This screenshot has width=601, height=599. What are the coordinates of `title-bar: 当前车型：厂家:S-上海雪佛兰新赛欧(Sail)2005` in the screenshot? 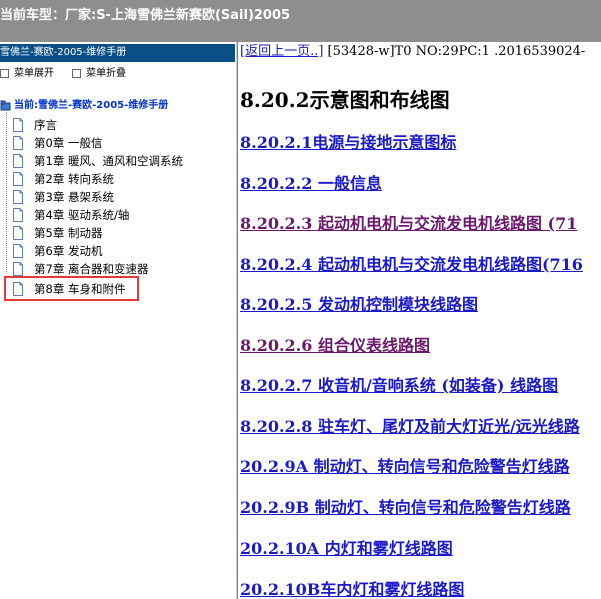 It's located at (300, 21).